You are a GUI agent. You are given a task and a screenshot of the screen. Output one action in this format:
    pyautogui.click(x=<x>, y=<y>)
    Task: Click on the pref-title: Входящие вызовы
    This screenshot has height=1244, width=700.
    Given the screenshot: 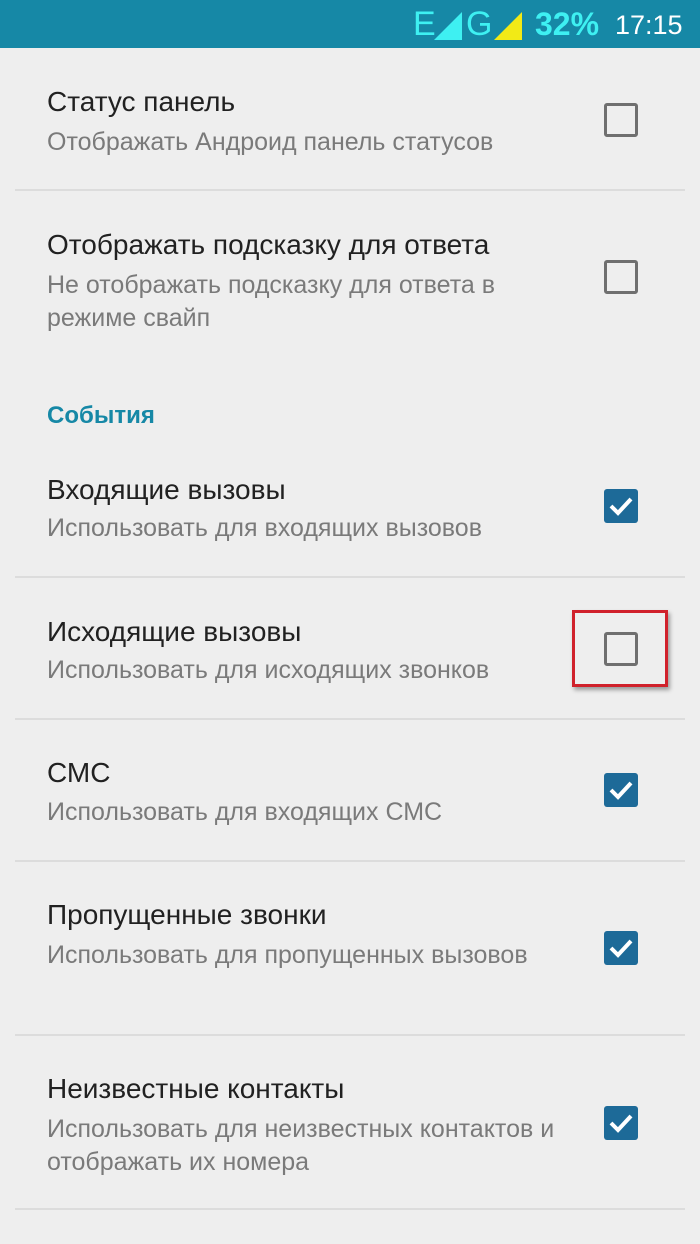 What is the action you would take?
    pyautogui.click(x=166, y=489)
    